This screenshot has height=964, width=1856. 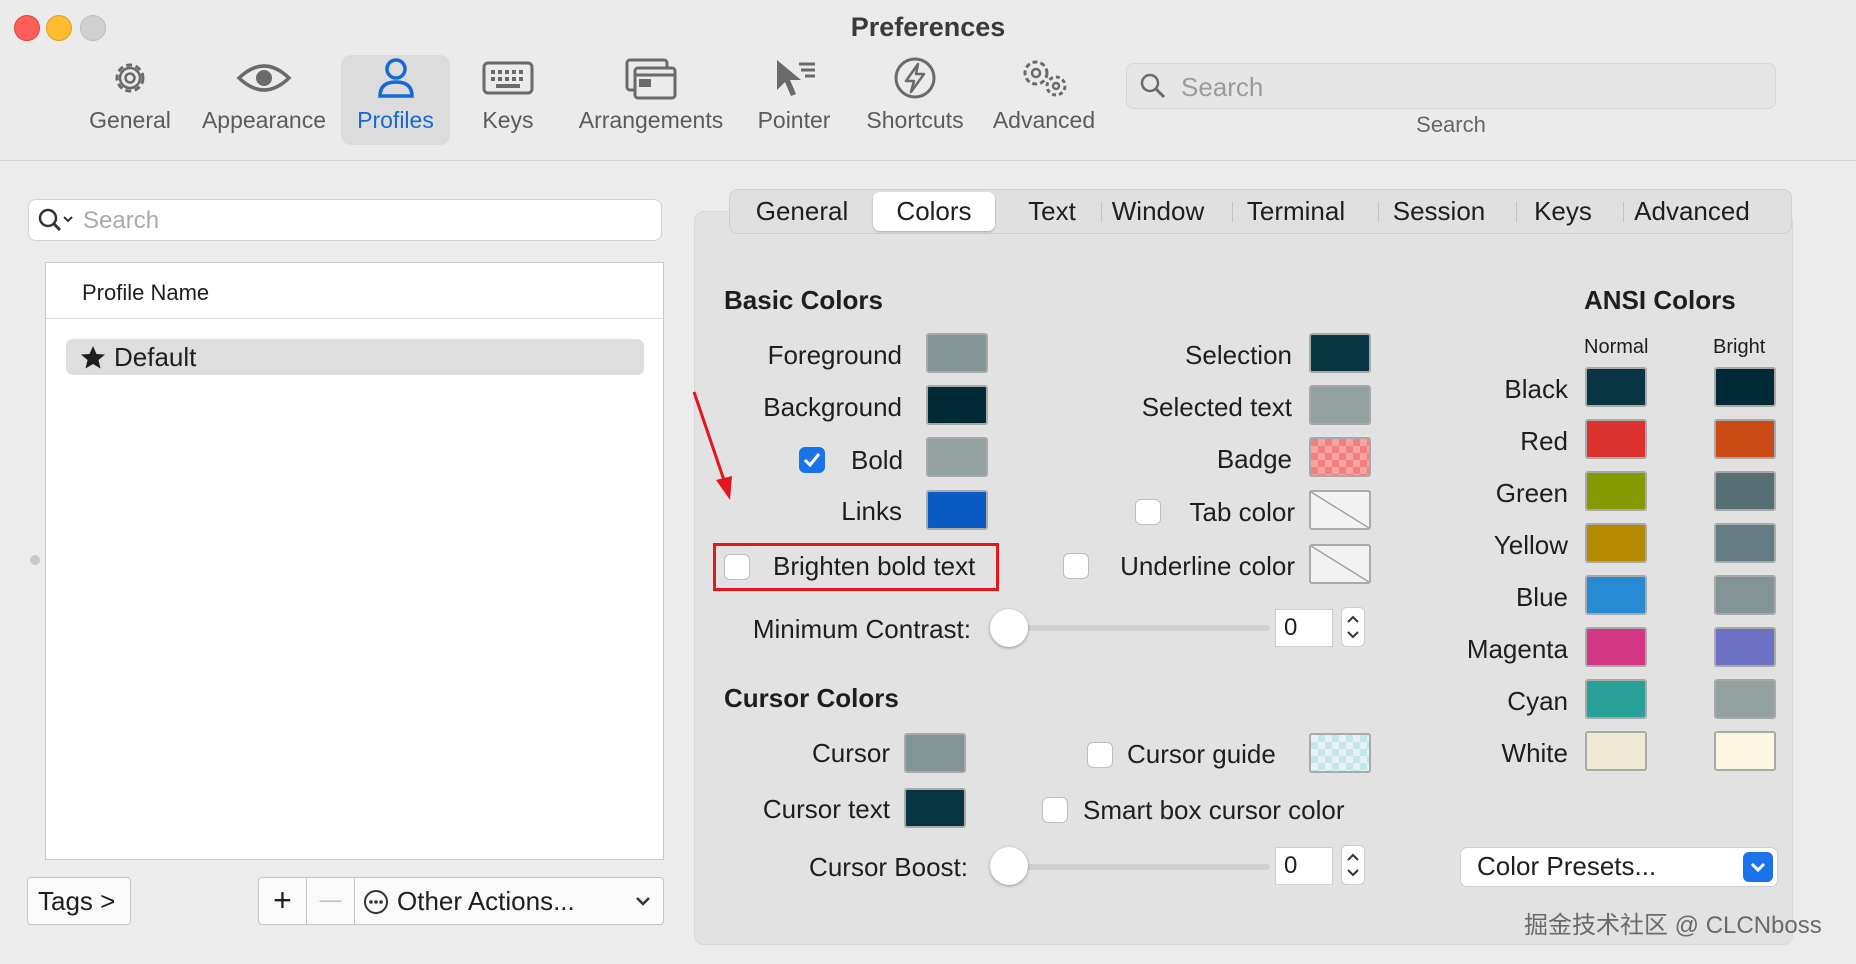 I want to click on ansi-white-normal-well, so click(x=1616, y=751).